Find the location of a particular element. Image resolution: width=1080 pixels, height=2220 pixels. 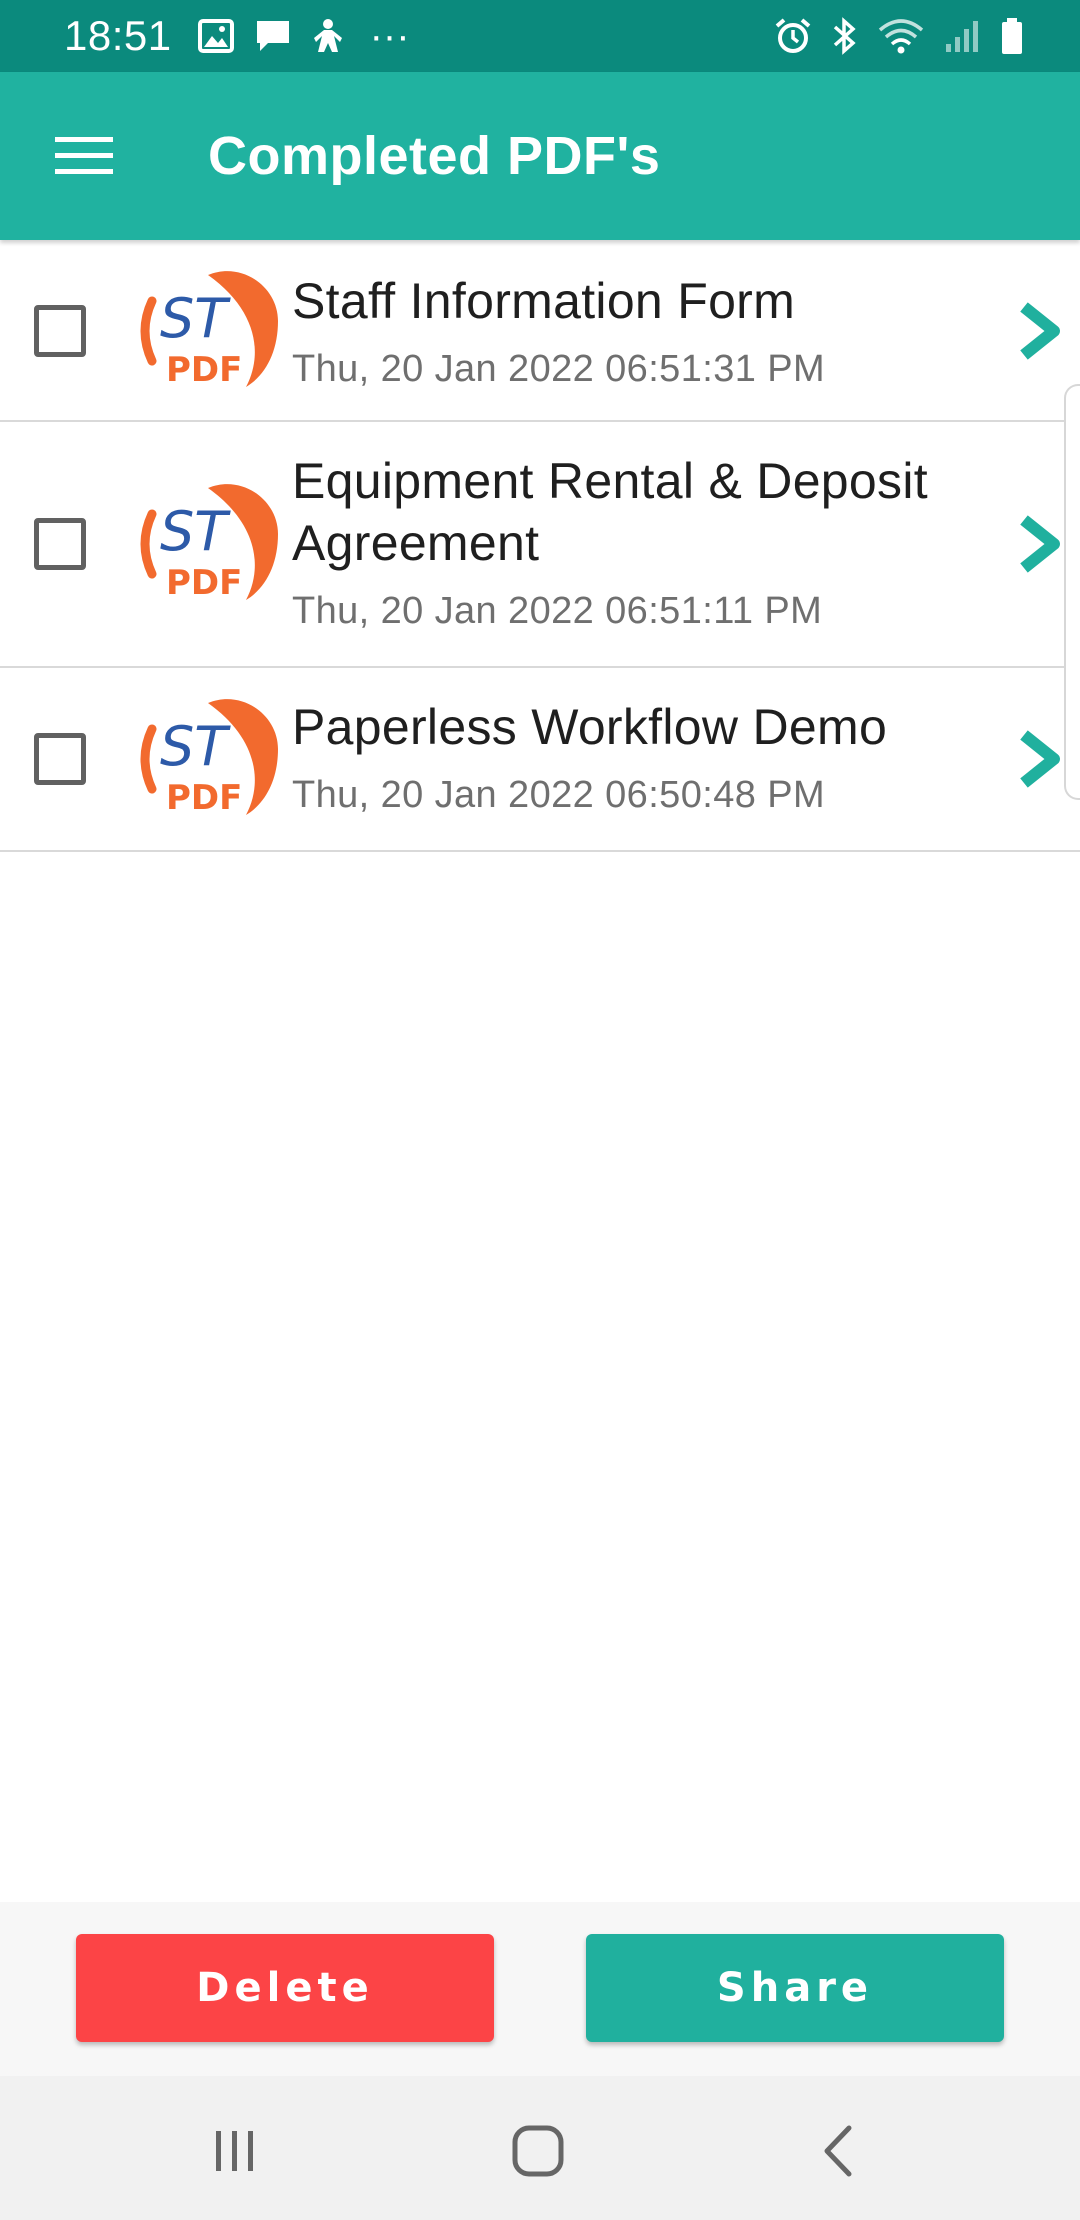

menu-button is located at coordinates (84, 156).